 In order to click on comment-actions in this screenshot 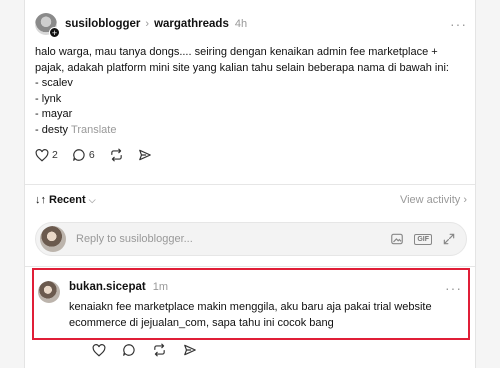, I will do `click(152, 350)`.